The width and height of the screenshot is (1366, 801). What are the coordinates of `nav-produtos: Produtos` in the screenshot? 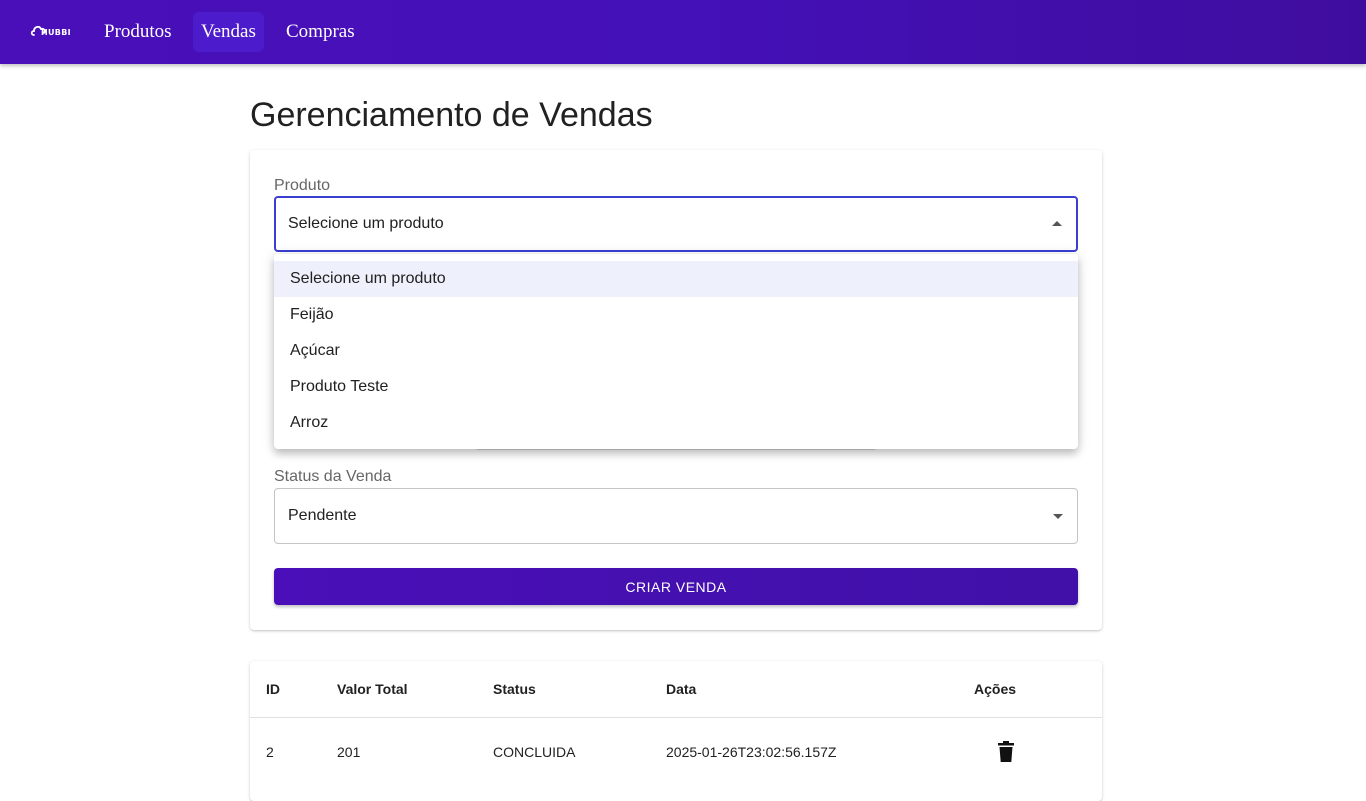 It's located at (138, 32).